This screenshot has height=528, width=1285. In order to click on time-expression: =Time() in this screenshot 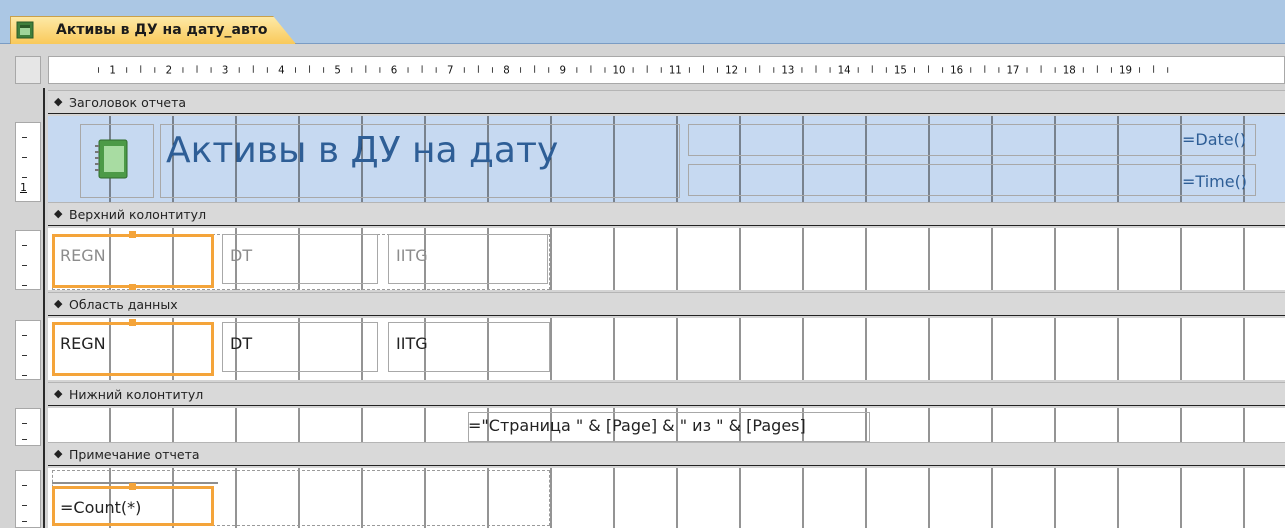, I will do `click(1215, 181)`.